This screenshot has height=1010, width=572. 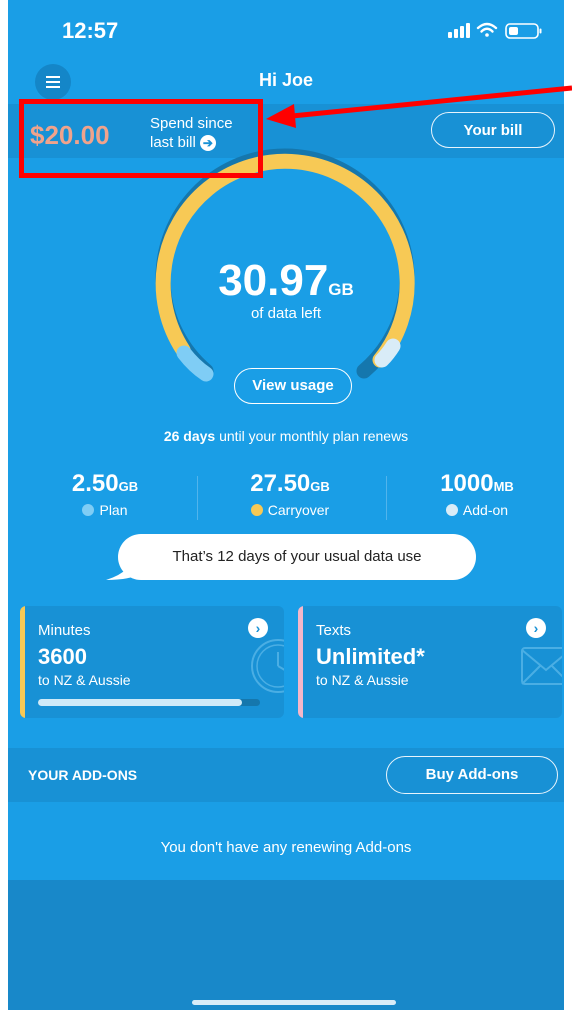 I want to click on usage-tip-bubble: That’s 12 days of your usual data use, so click(x=297, y=557).